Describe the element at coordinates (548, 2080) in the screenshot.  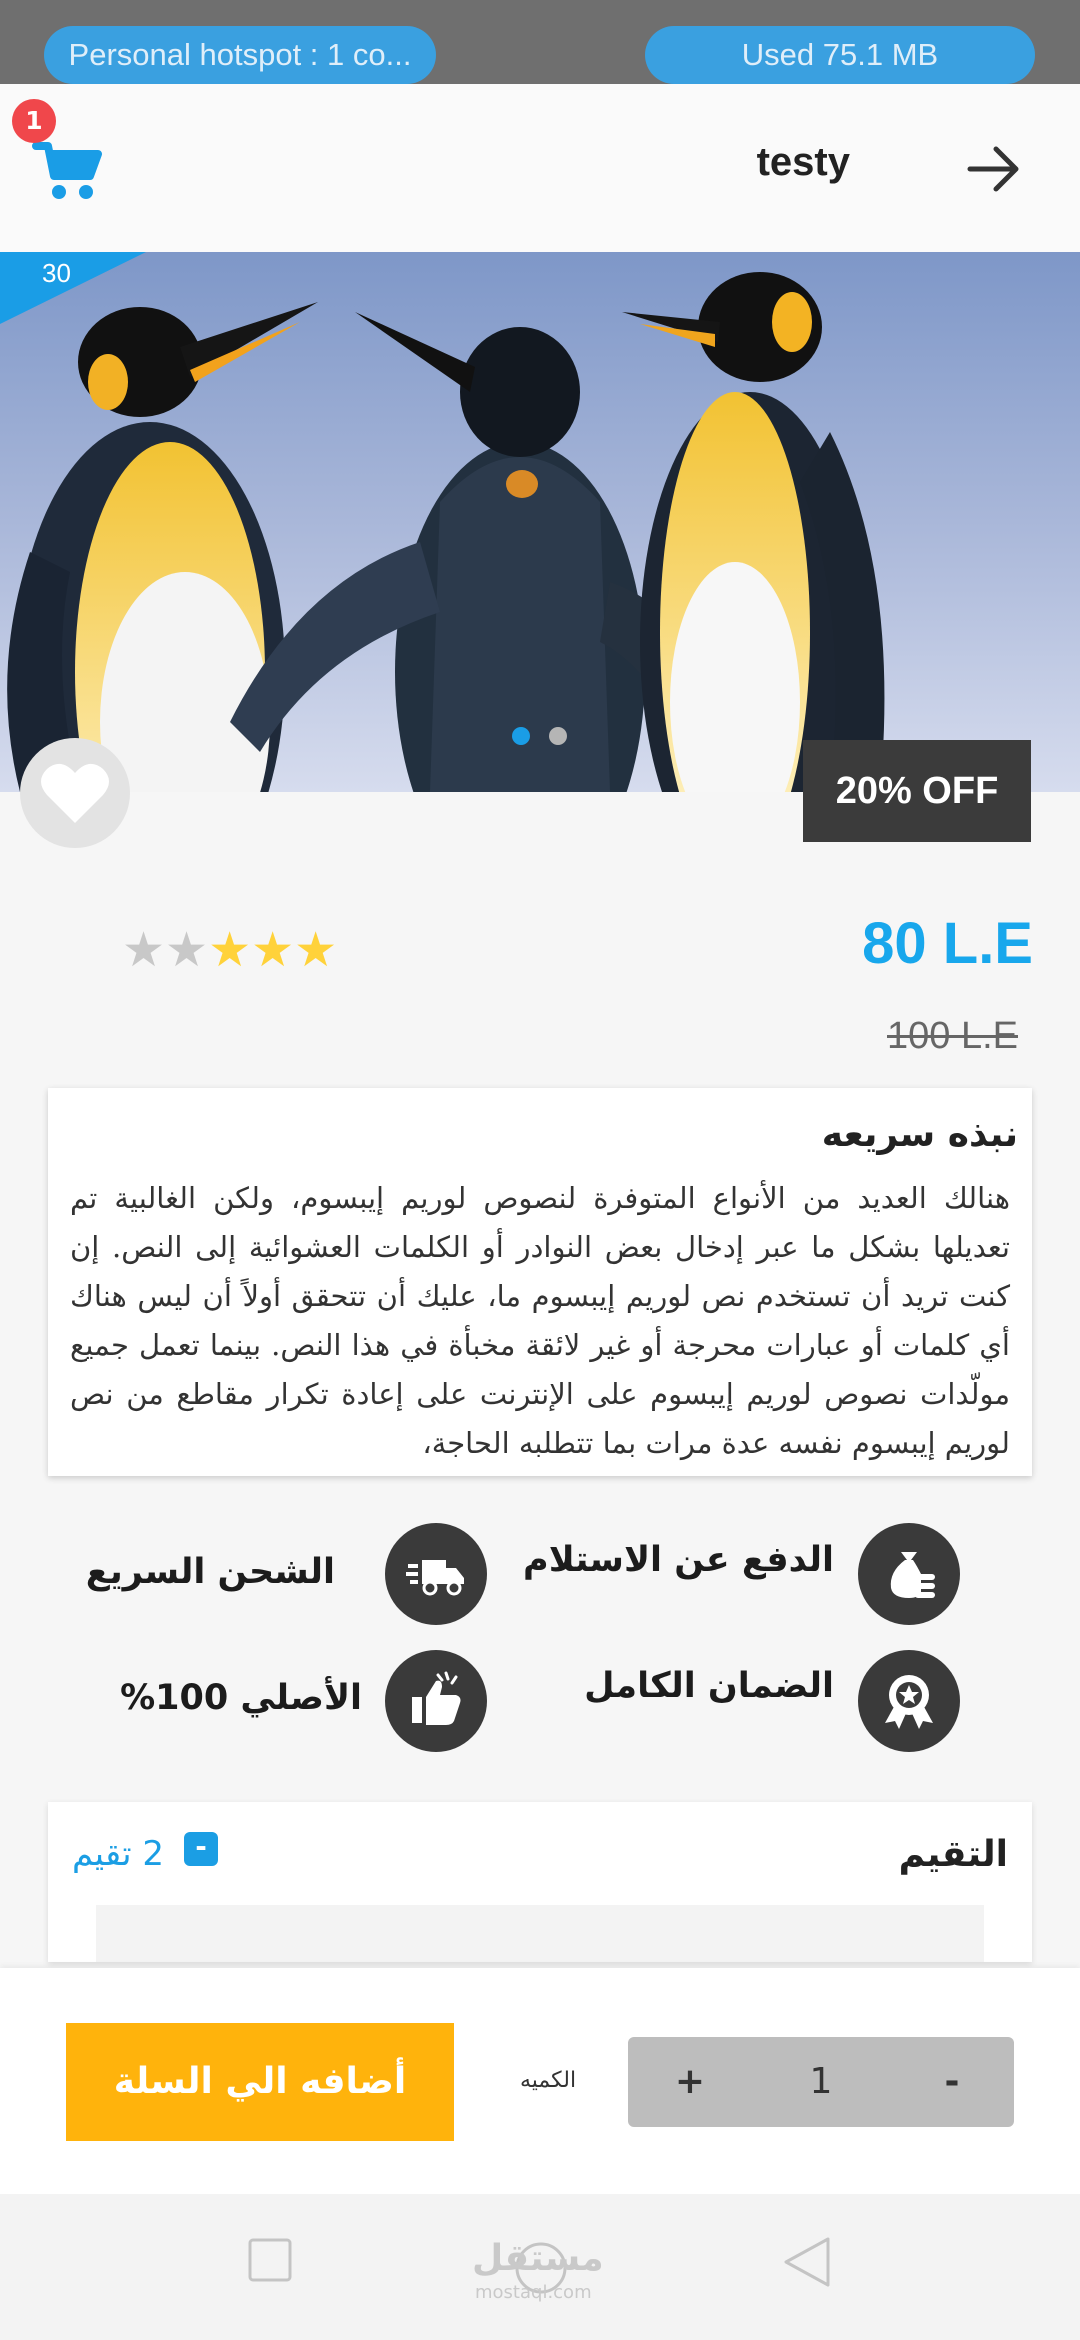
I see `quantity-label: الكميه` at that location.